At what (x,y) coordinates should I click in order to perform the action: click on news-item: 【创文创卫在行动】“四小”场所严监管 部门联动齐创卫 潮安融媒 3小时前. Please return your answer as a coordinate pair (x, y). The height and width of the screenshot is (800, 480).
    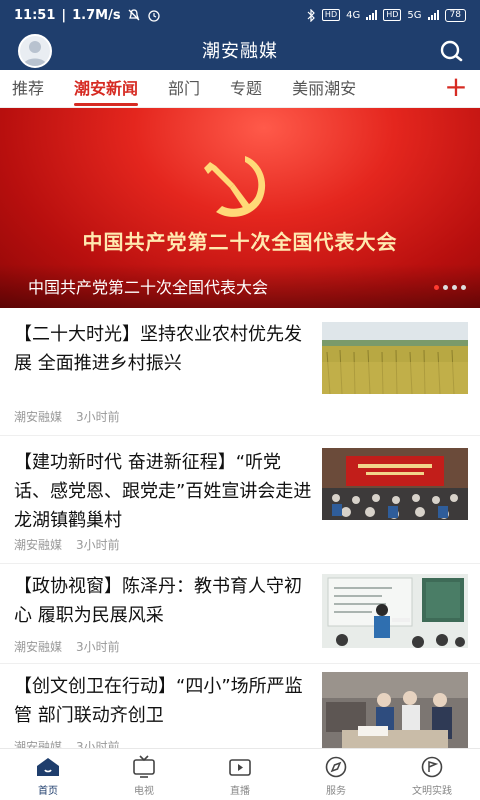
    Looking at the image, I should click on (240, 709).